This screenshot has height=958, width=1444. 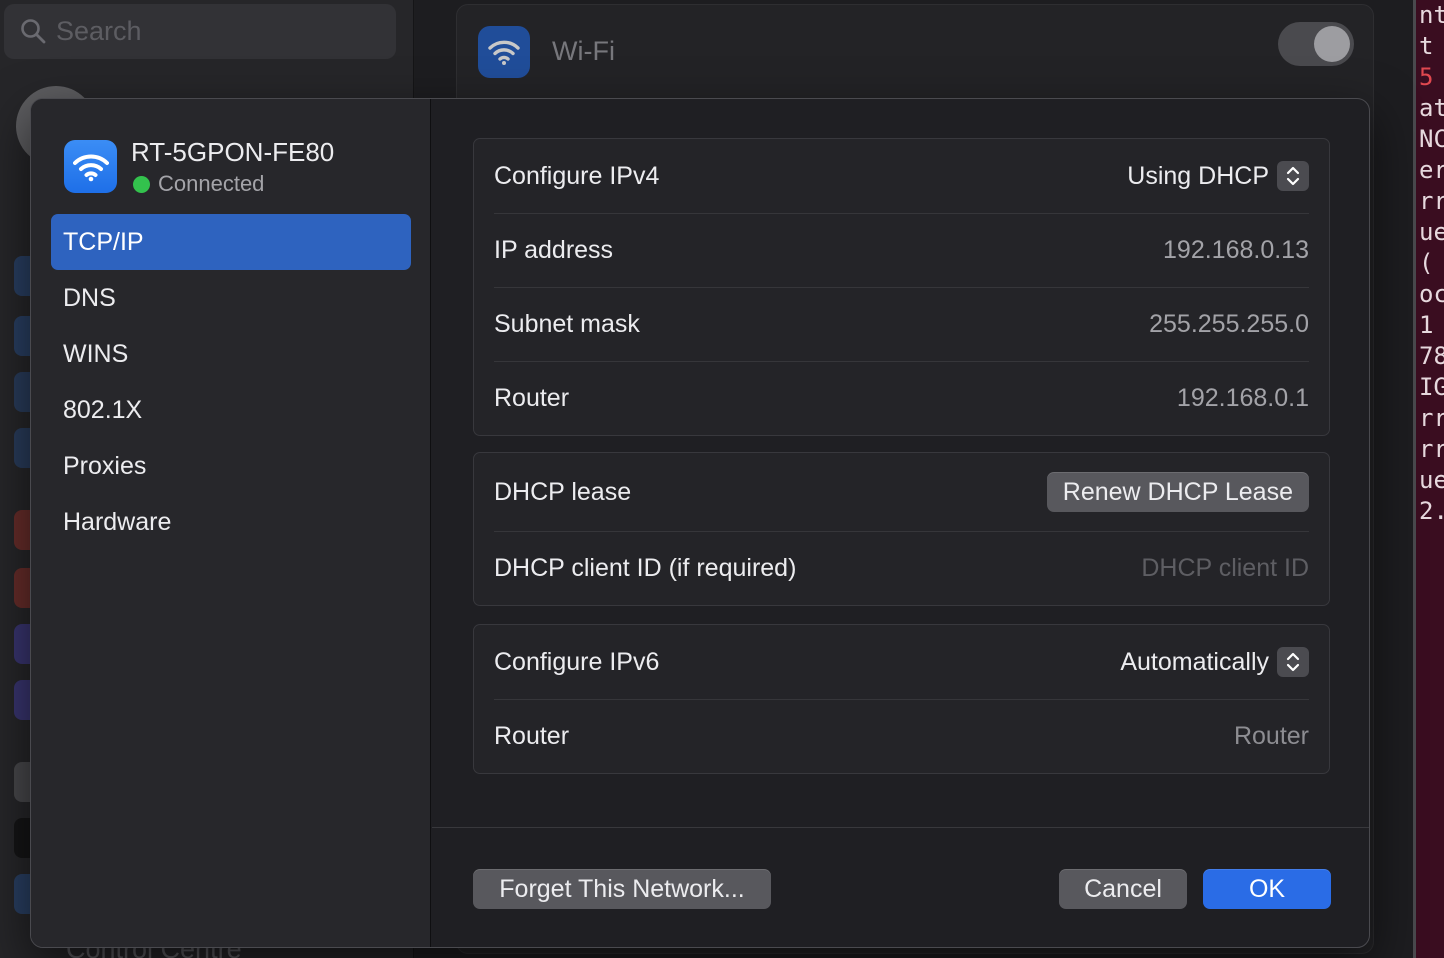 What do you see at coordinates (901, 176) in the screenshot?
I see `configure-ipv4-row: Configure IPv4 Using DHCP` at bounding box center [901, 176].